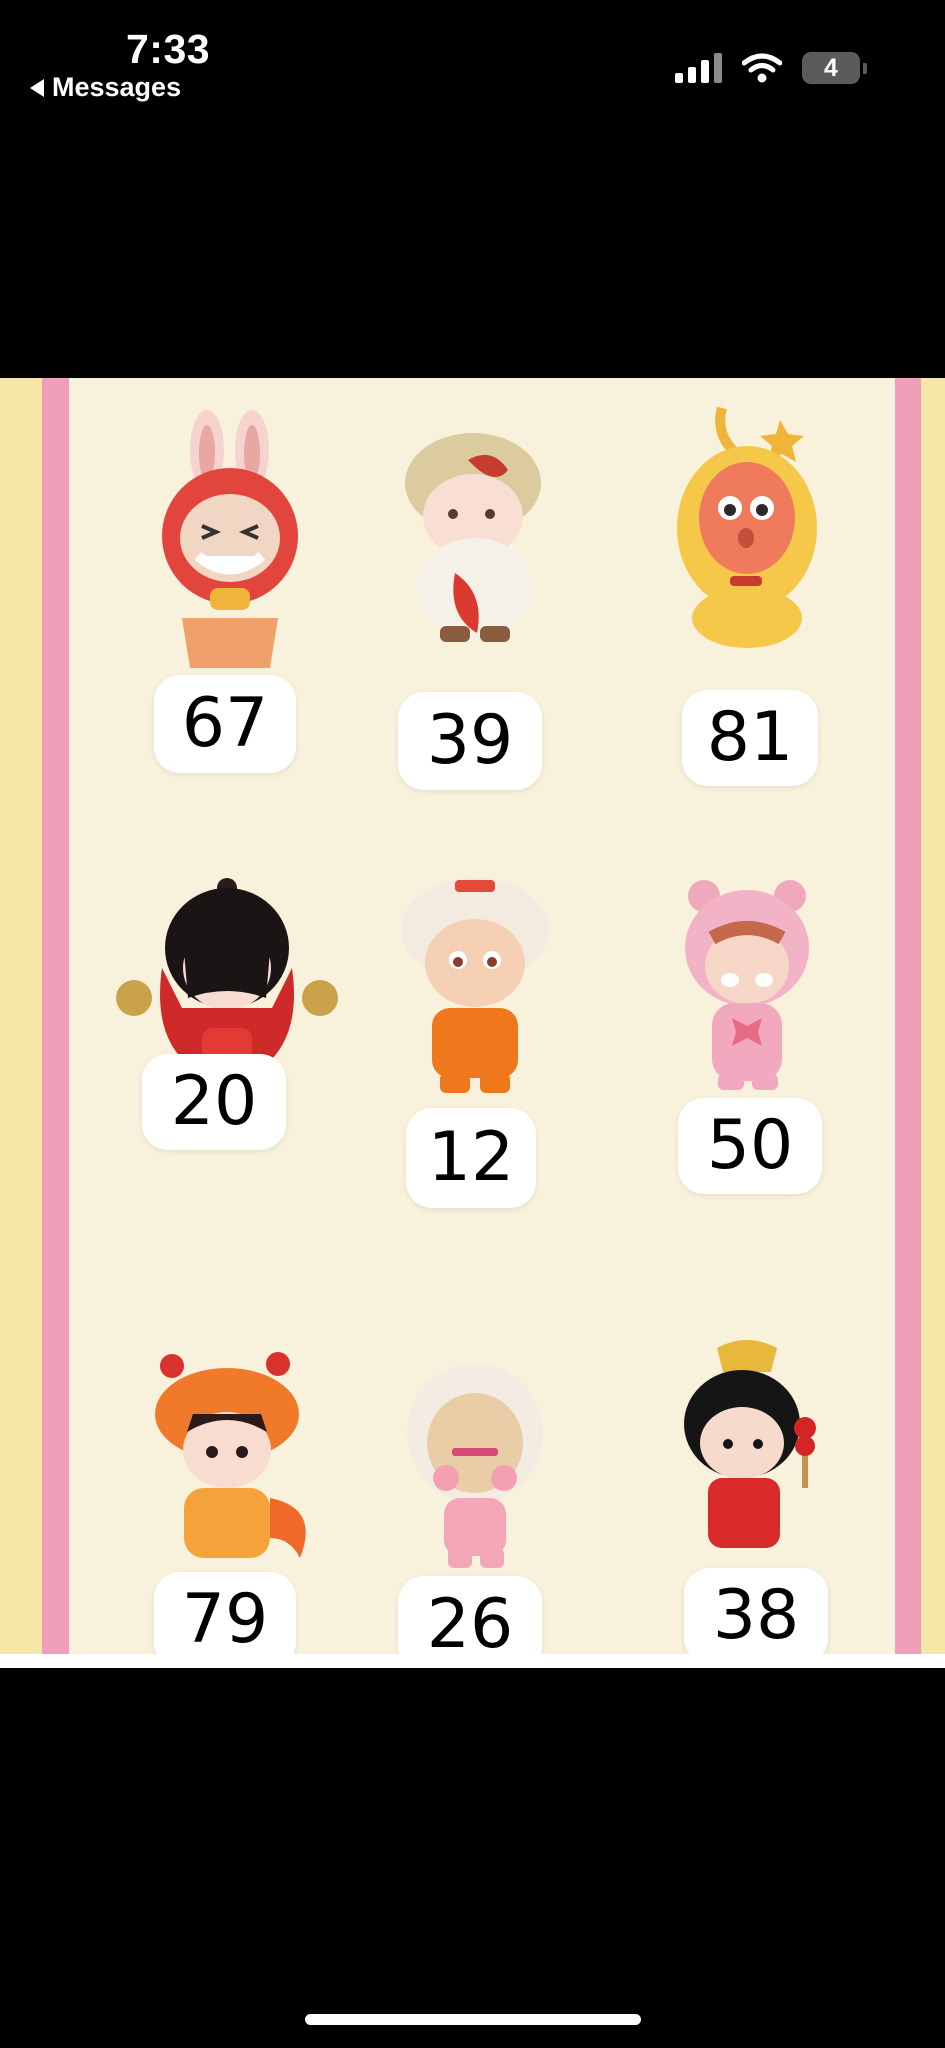 This screenshot has height=2048, width=945. I want to click on battery-level: 4, so click(831, 68).